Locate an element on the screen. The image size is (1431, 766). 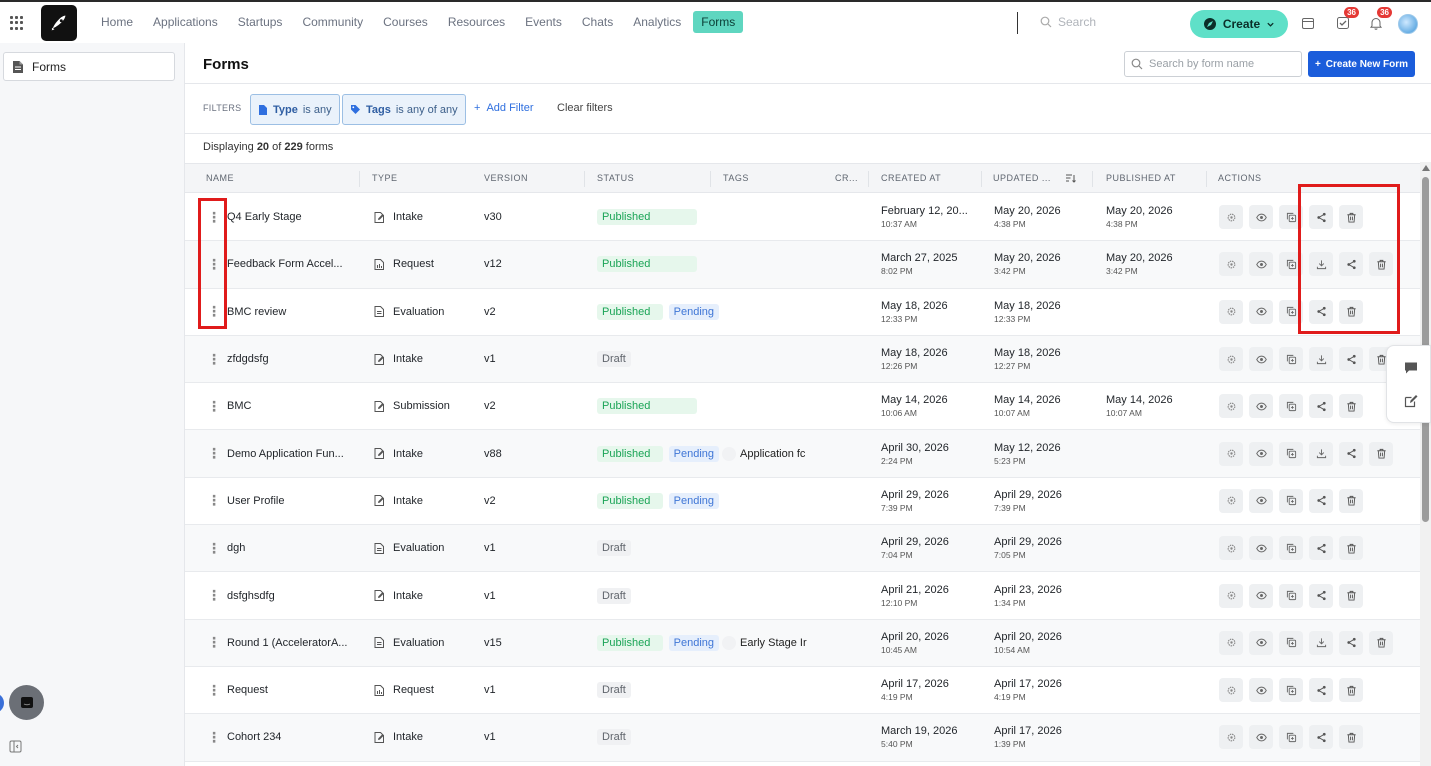
sidebar-collapse-icon is located at coordinates (15, 748).